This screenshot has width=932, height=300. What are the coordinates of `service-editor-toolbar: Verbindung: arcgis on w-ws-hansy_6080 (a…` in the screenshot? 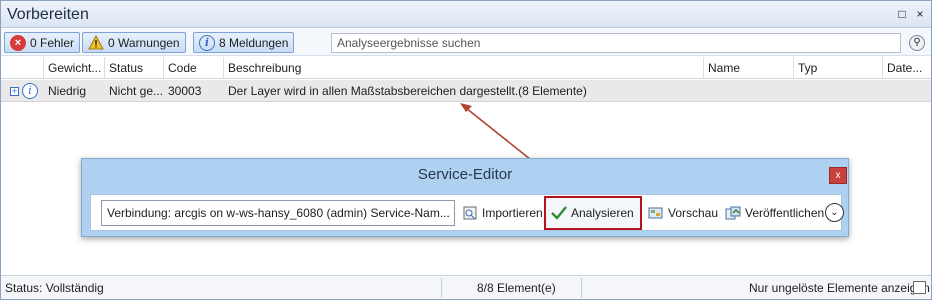 It's located at (467, 212).